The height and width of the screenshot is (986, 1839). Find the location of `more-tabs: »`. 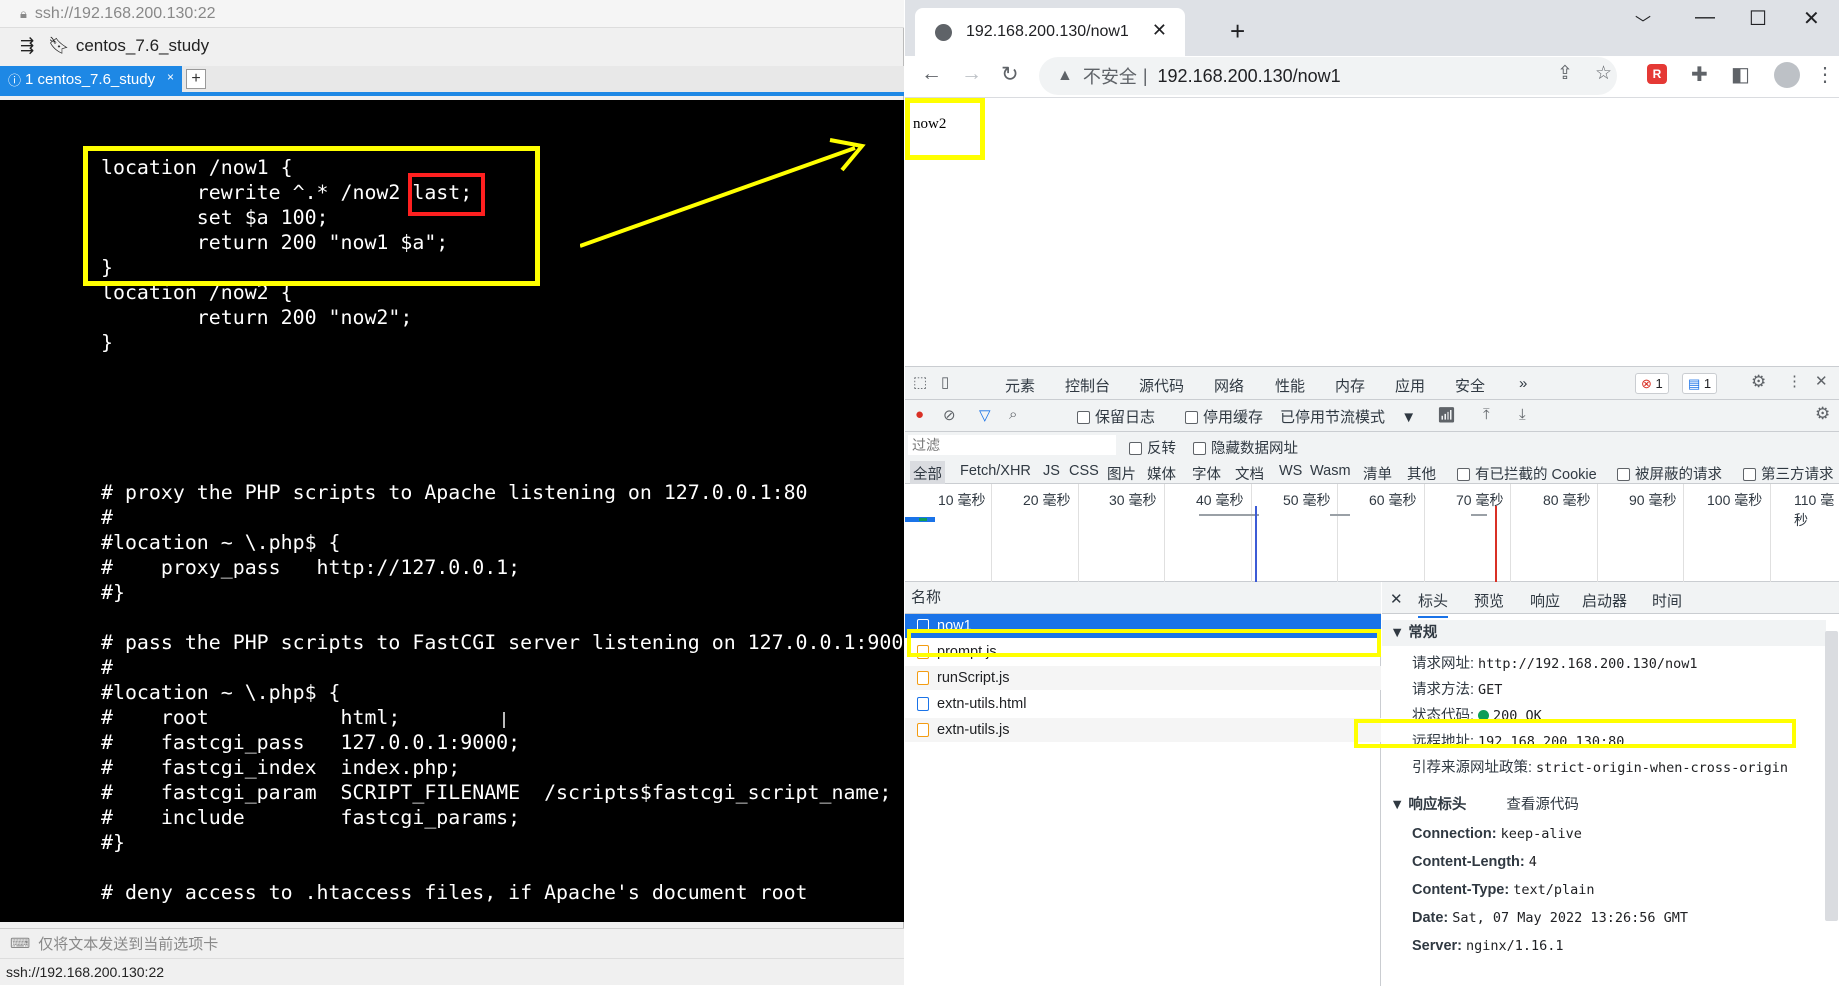

more-tabs: » is located at coordinates (1523, 383).